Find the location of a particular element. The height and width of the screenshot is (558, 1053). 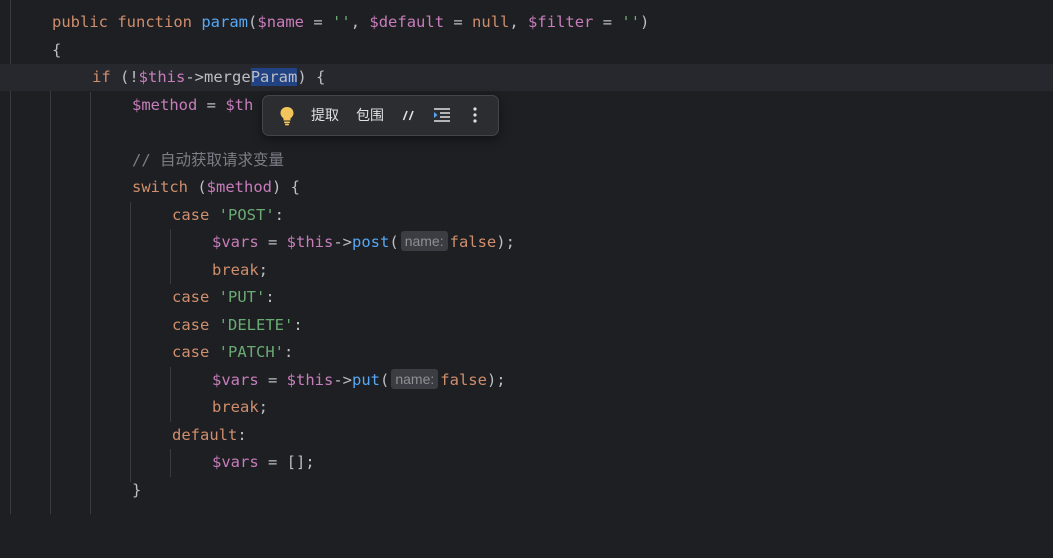

brace: } is located at coordinates (137, 490).